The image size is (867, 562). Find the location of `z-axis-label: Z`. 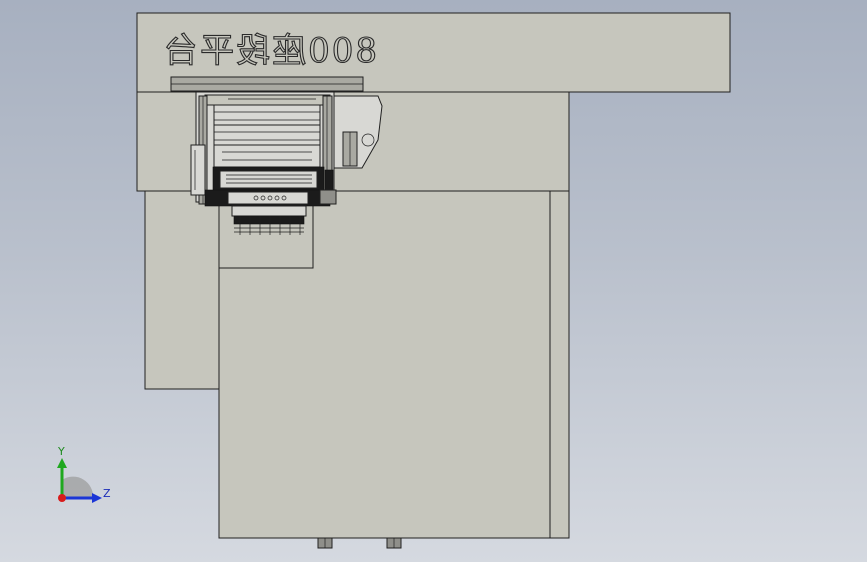

z-axis-label: Z is located at coordinates (107, 493).